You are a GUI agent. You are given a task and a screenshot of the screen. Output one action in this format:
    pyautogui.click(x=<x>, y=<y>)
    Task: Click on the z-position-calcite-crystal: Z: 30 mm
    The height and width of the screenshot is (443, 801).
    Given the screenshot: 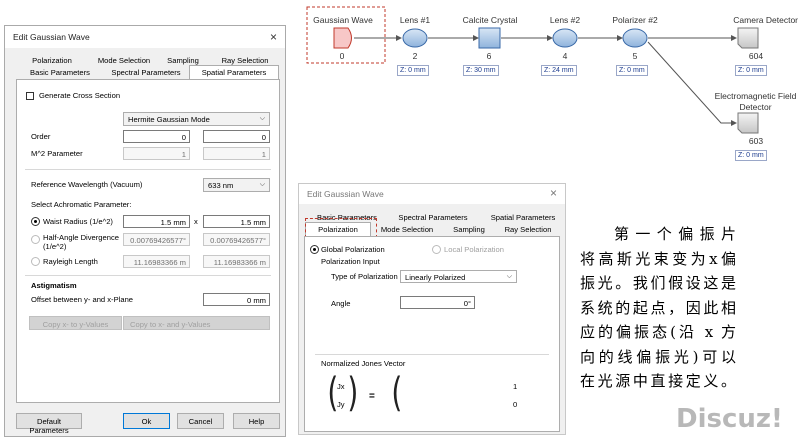 What is the action you would take?
    pyautogui.click(x=481, y=70)
    